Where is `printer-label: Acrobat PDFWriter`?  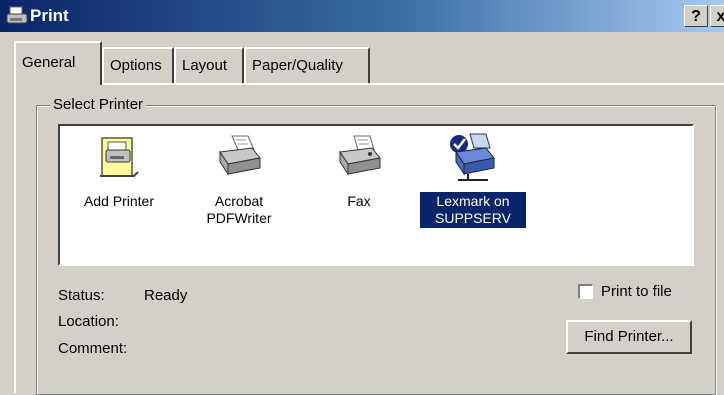
printer-label: Acrobat PDFWriter is located at coordinates (239, 209).